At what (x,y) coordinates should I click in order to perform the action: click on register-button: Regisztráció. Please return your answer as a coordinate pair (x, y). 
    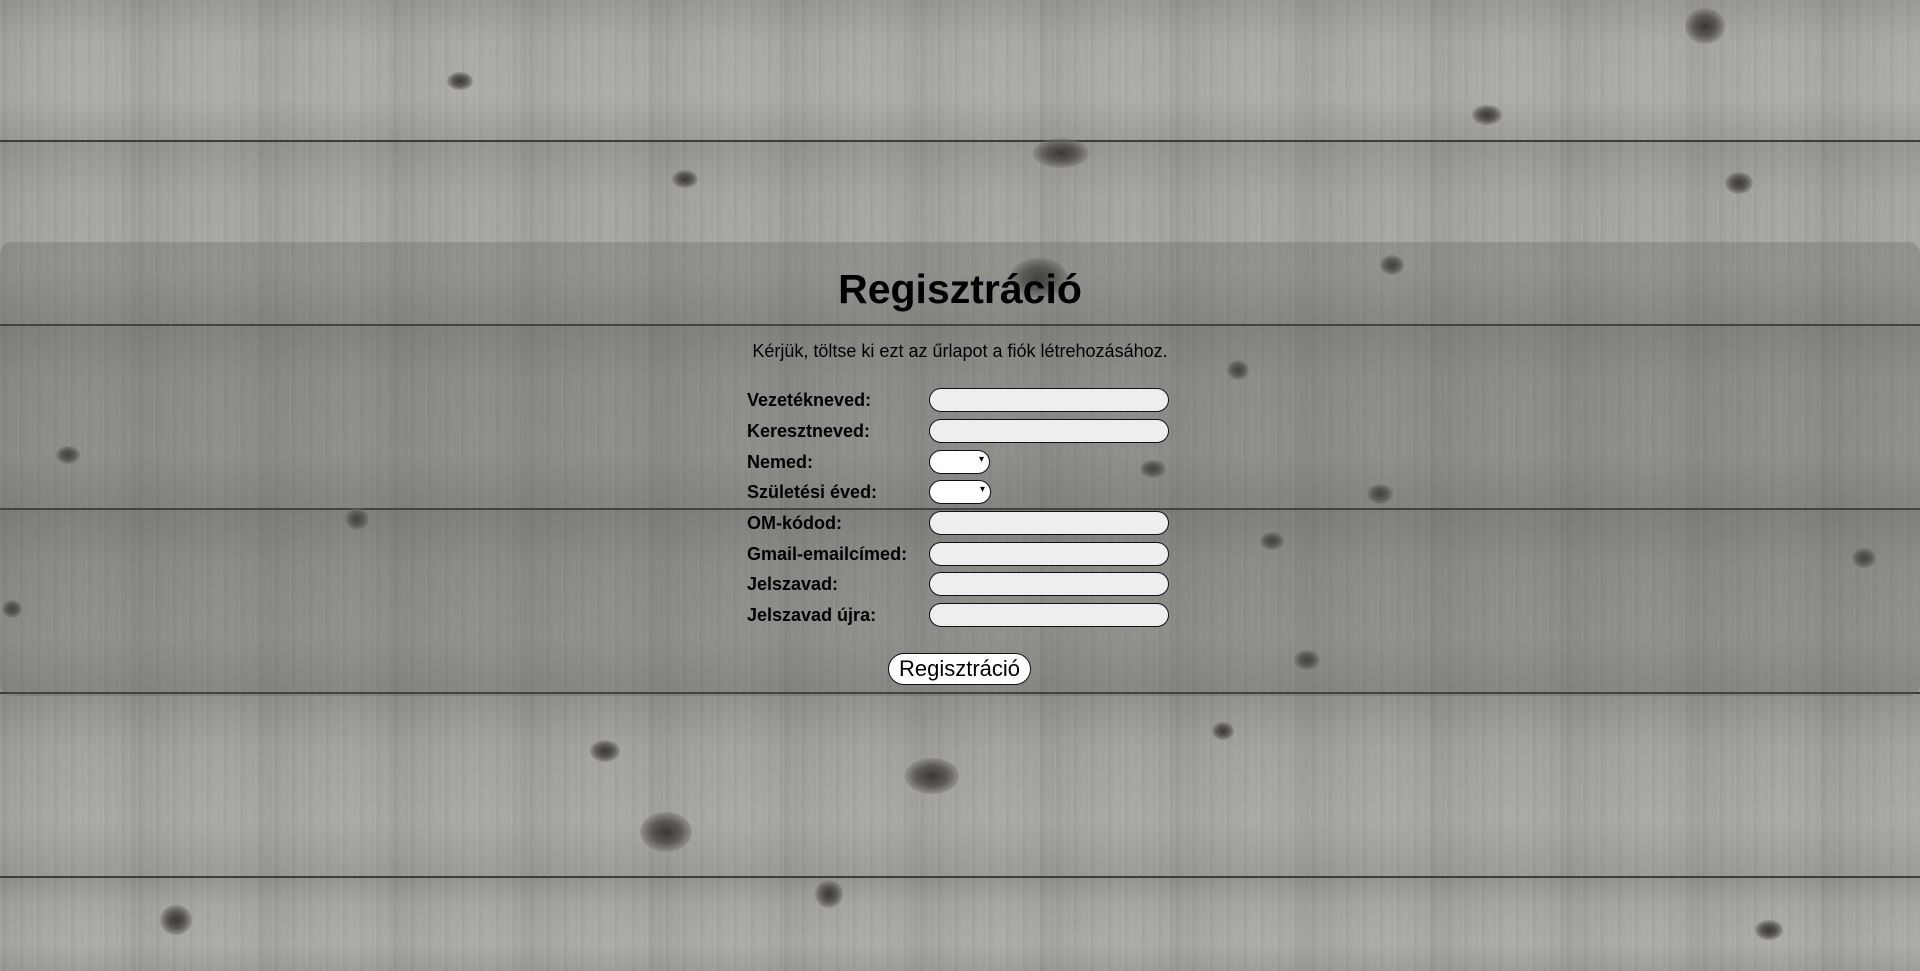
    Looking at the image, I should click on (959, 669).